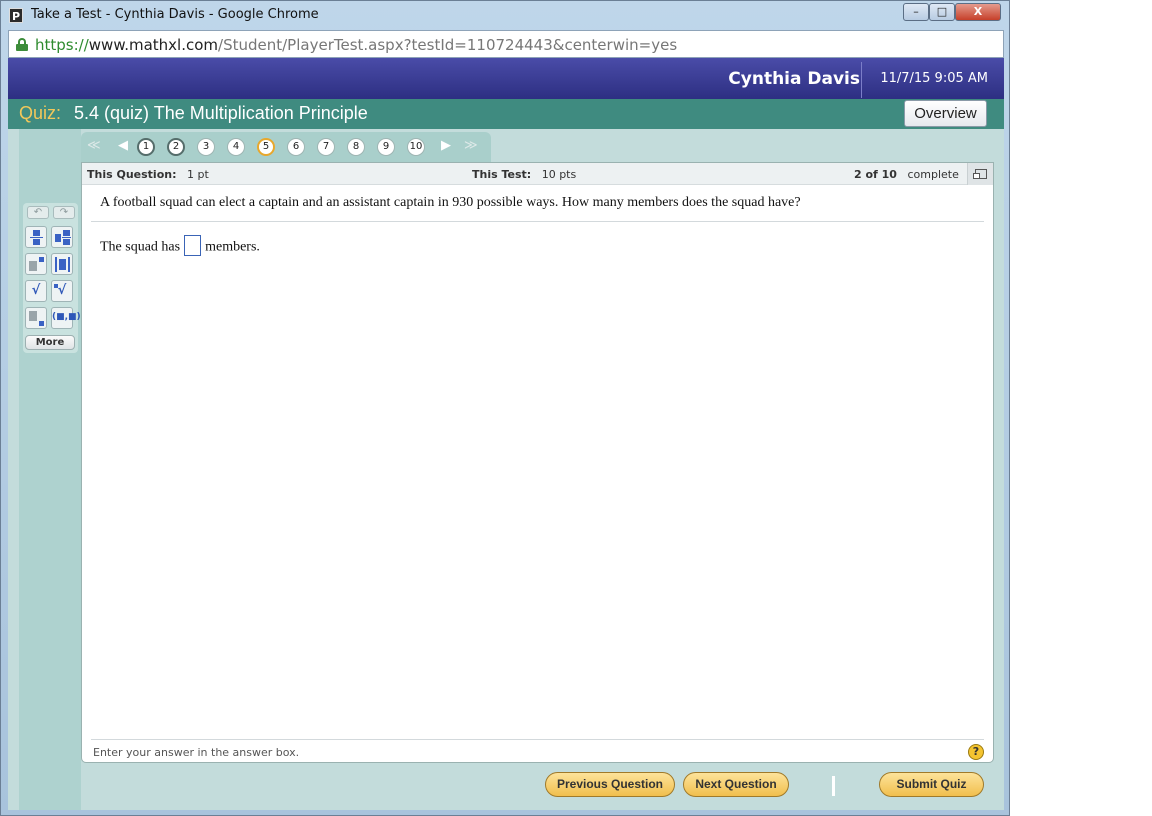 The width and height of the screenshot is (1152, 816). Describe the element at coordinates (196, 752) in the screenshot. I see `hint-text: Enter your answer in the answer box.` at that location.